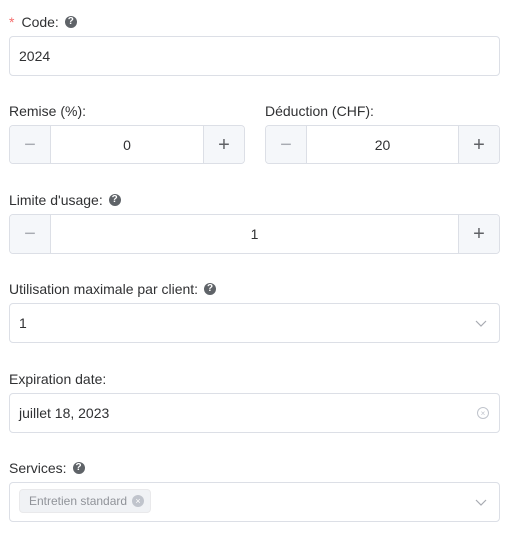 This screenshot has height=534, width=511. I want to click on max-per-client-label: Utilisation maximale par client: ?, so click(113, 289).